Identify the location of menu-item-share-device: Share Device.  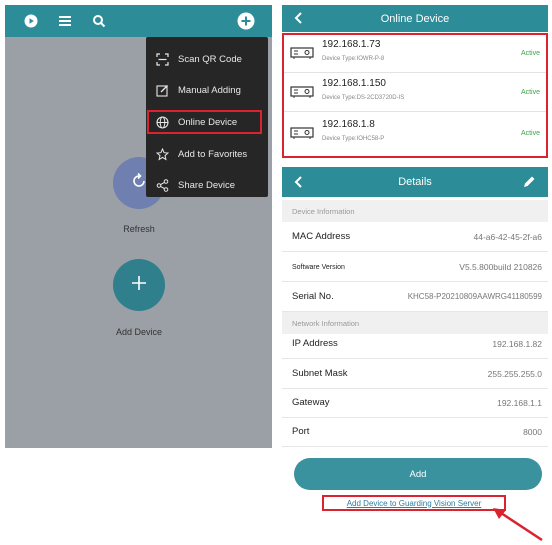
(207, 185).